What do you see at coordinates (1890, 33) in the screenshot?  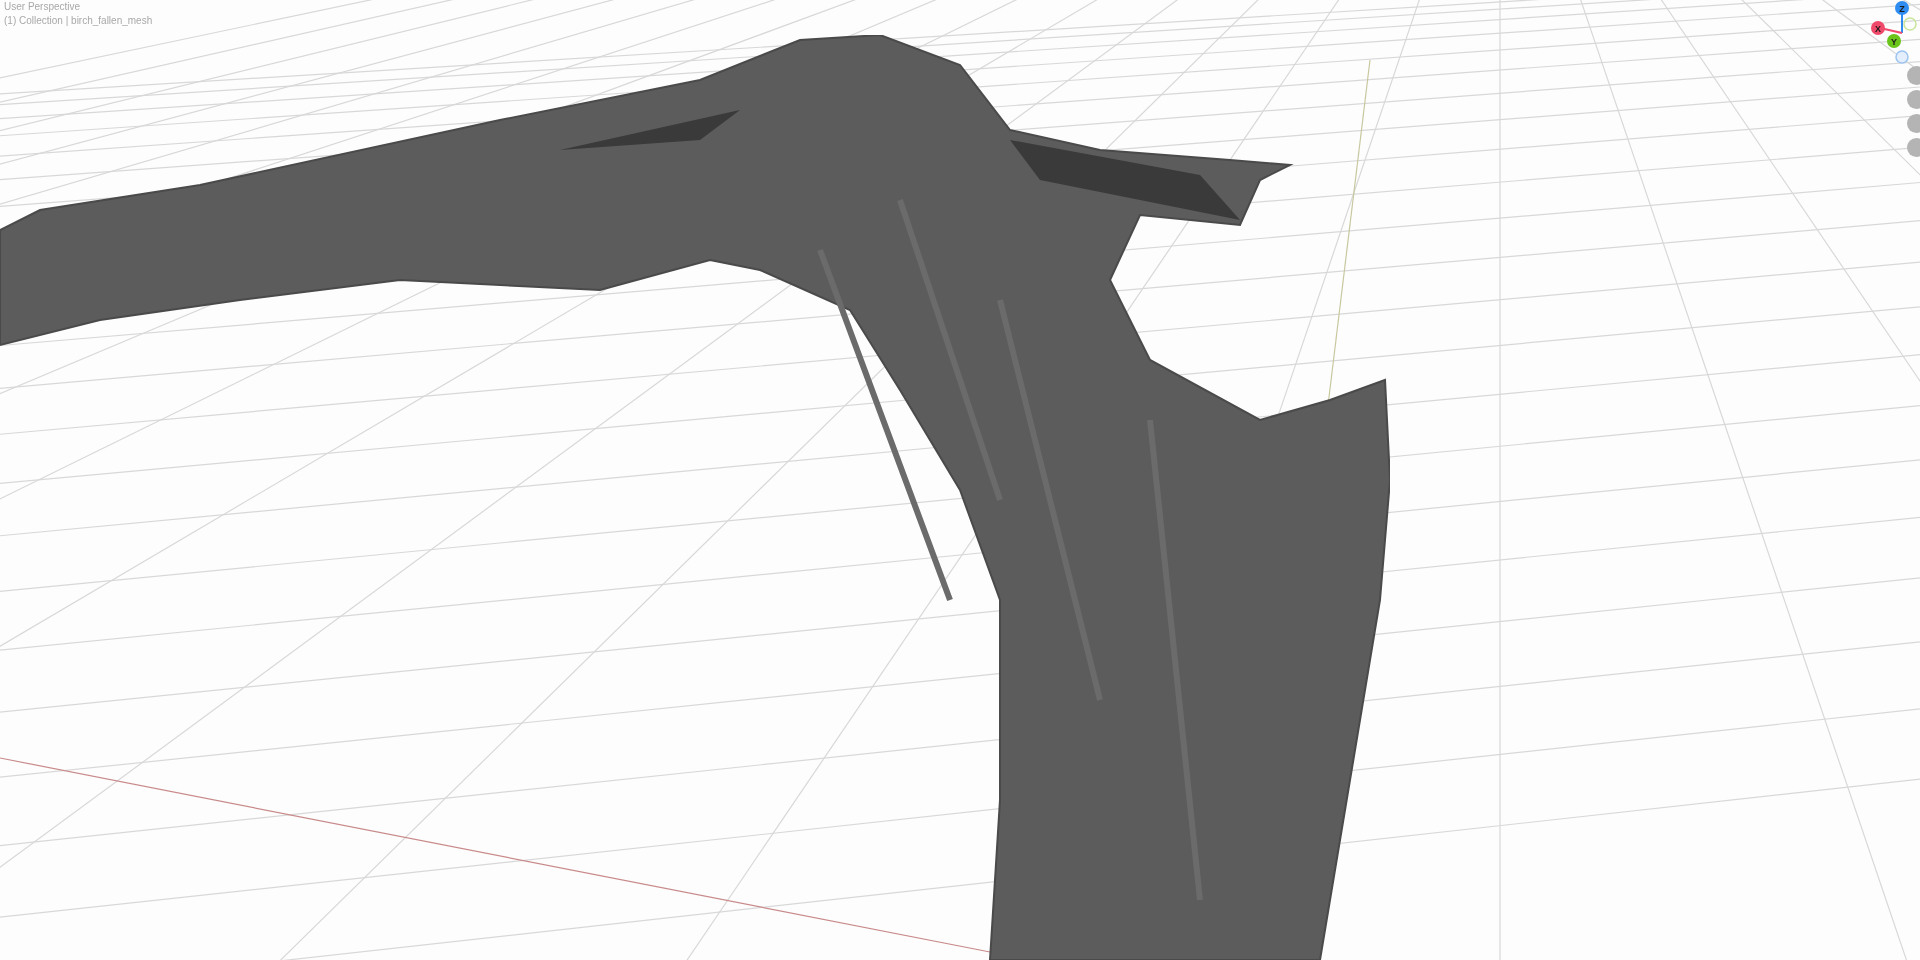 I see `axis-gizmo: Z X Y` at bounding box center [1890, 33].